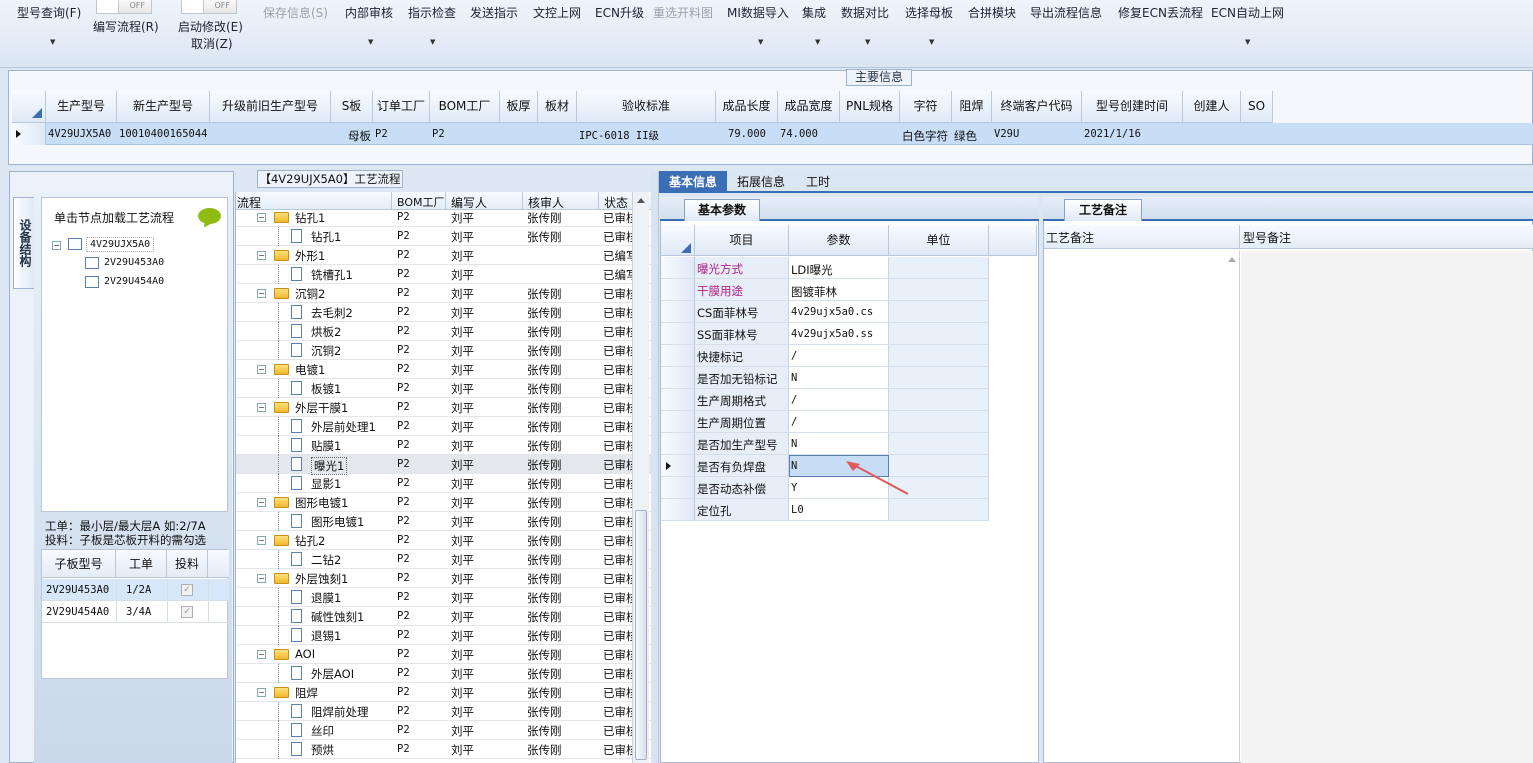 The image size is (1533, 763). Describe the element at coordinates (270, 107) in the screenshot. I see `main-col-header: 升级前旧生产型号` at that location.